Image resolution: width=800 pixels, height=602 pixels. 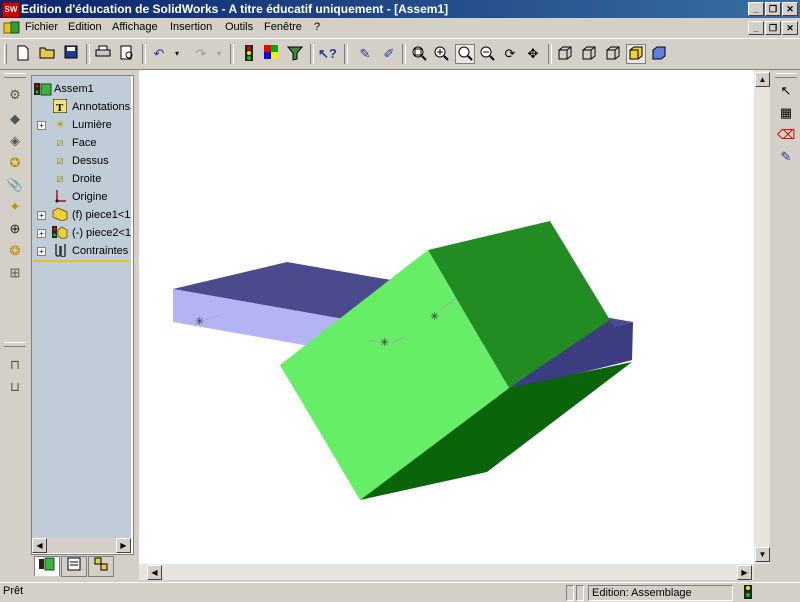 I want to click on selection-filter-icon, so click(x=295, y=54).